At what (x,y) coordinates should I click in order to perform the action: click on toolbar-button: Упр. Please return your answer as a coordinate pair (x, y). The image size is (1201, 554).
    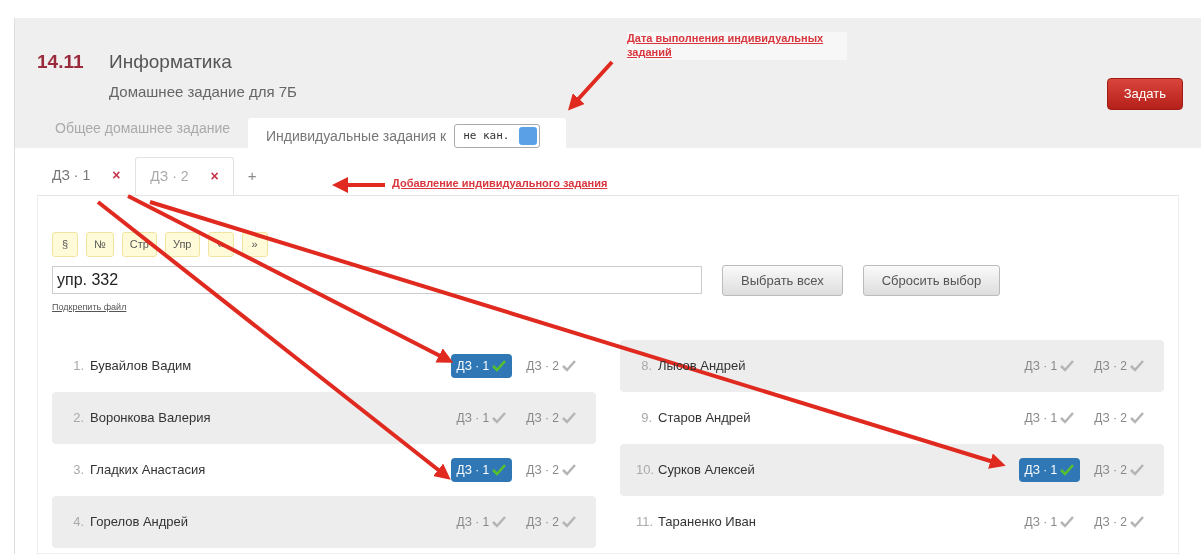
    Looking at the image, I should click on (182, 244).